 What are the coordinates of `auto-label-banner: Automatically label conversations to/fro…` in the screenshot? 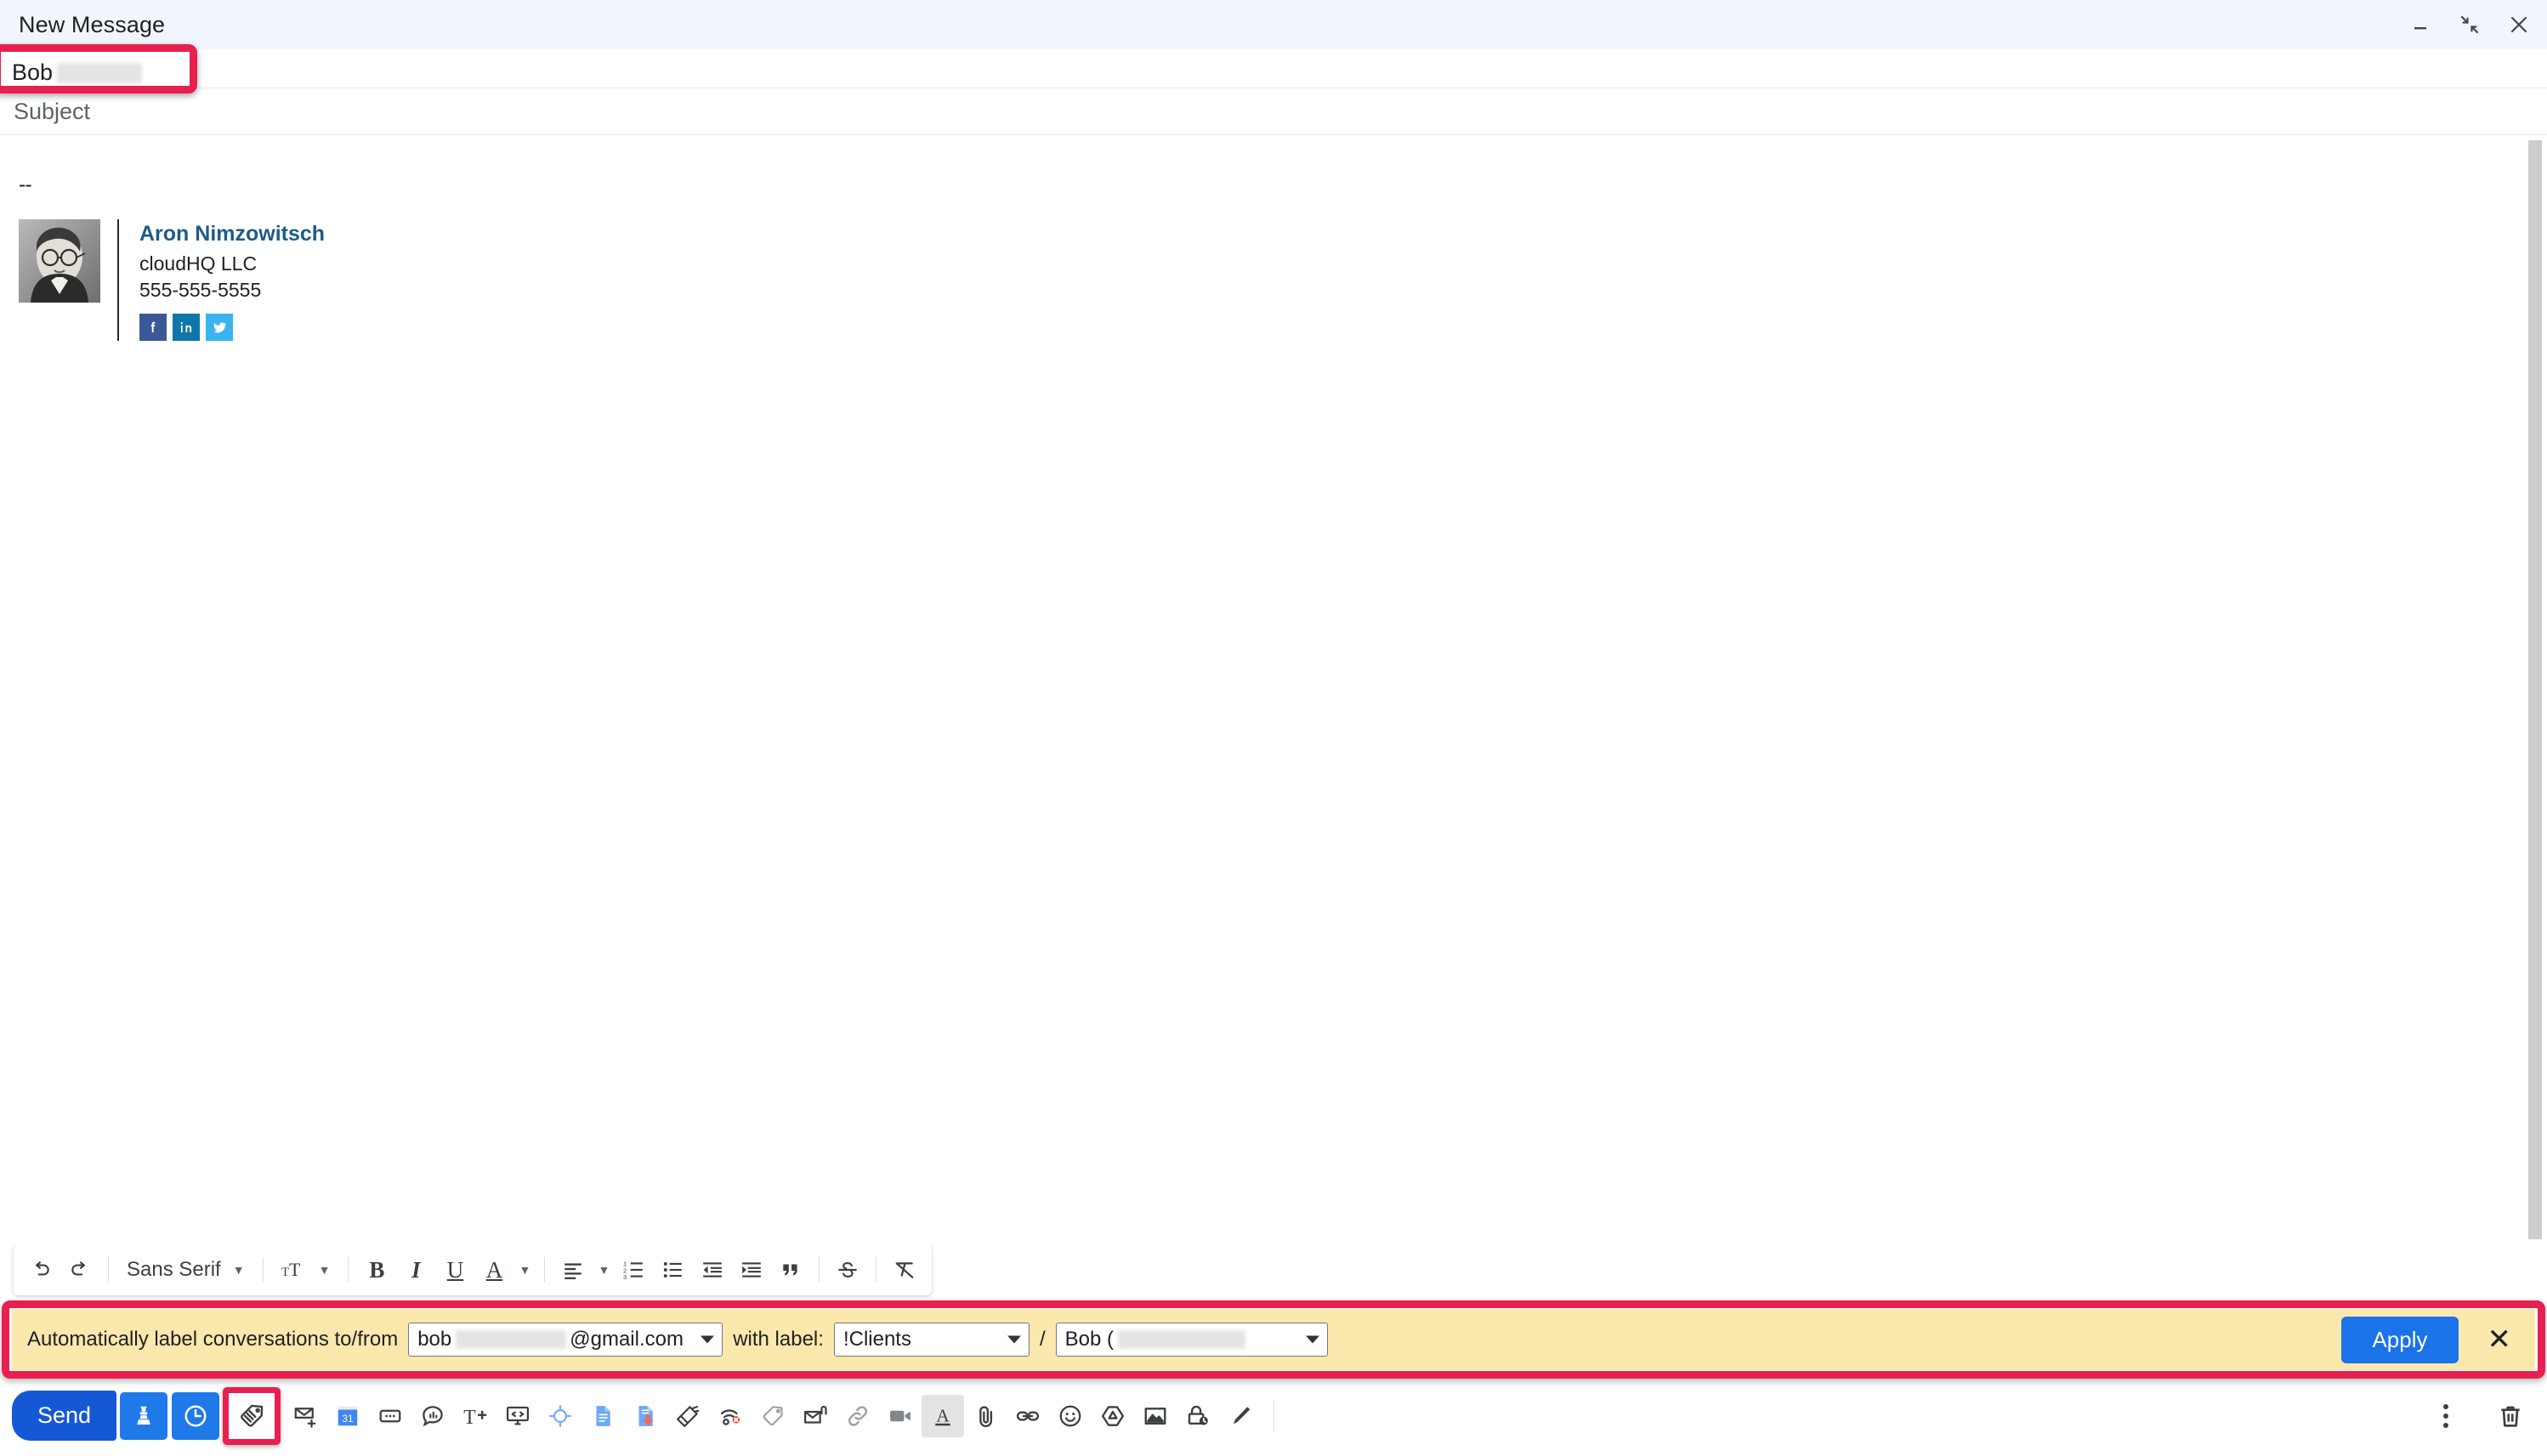 It's located at (1273, 1339).